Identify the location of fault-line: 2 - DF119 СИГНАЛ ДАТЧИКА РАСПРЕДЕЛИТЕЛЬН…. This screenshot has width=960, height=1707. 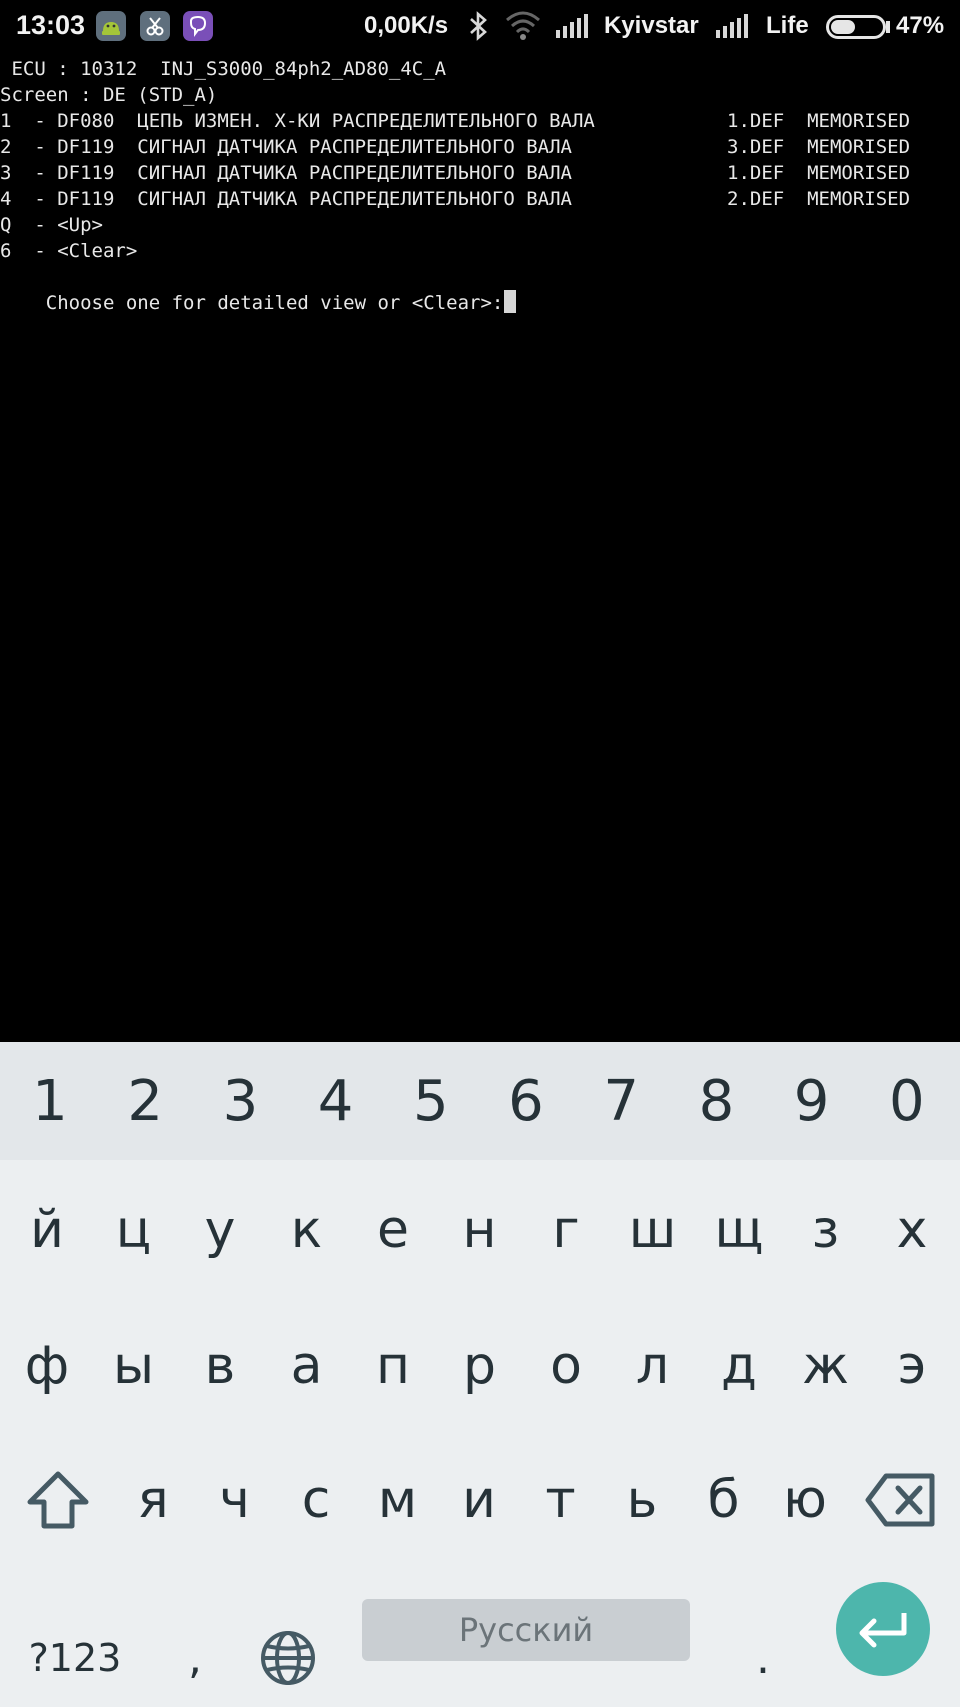
(480, 147).